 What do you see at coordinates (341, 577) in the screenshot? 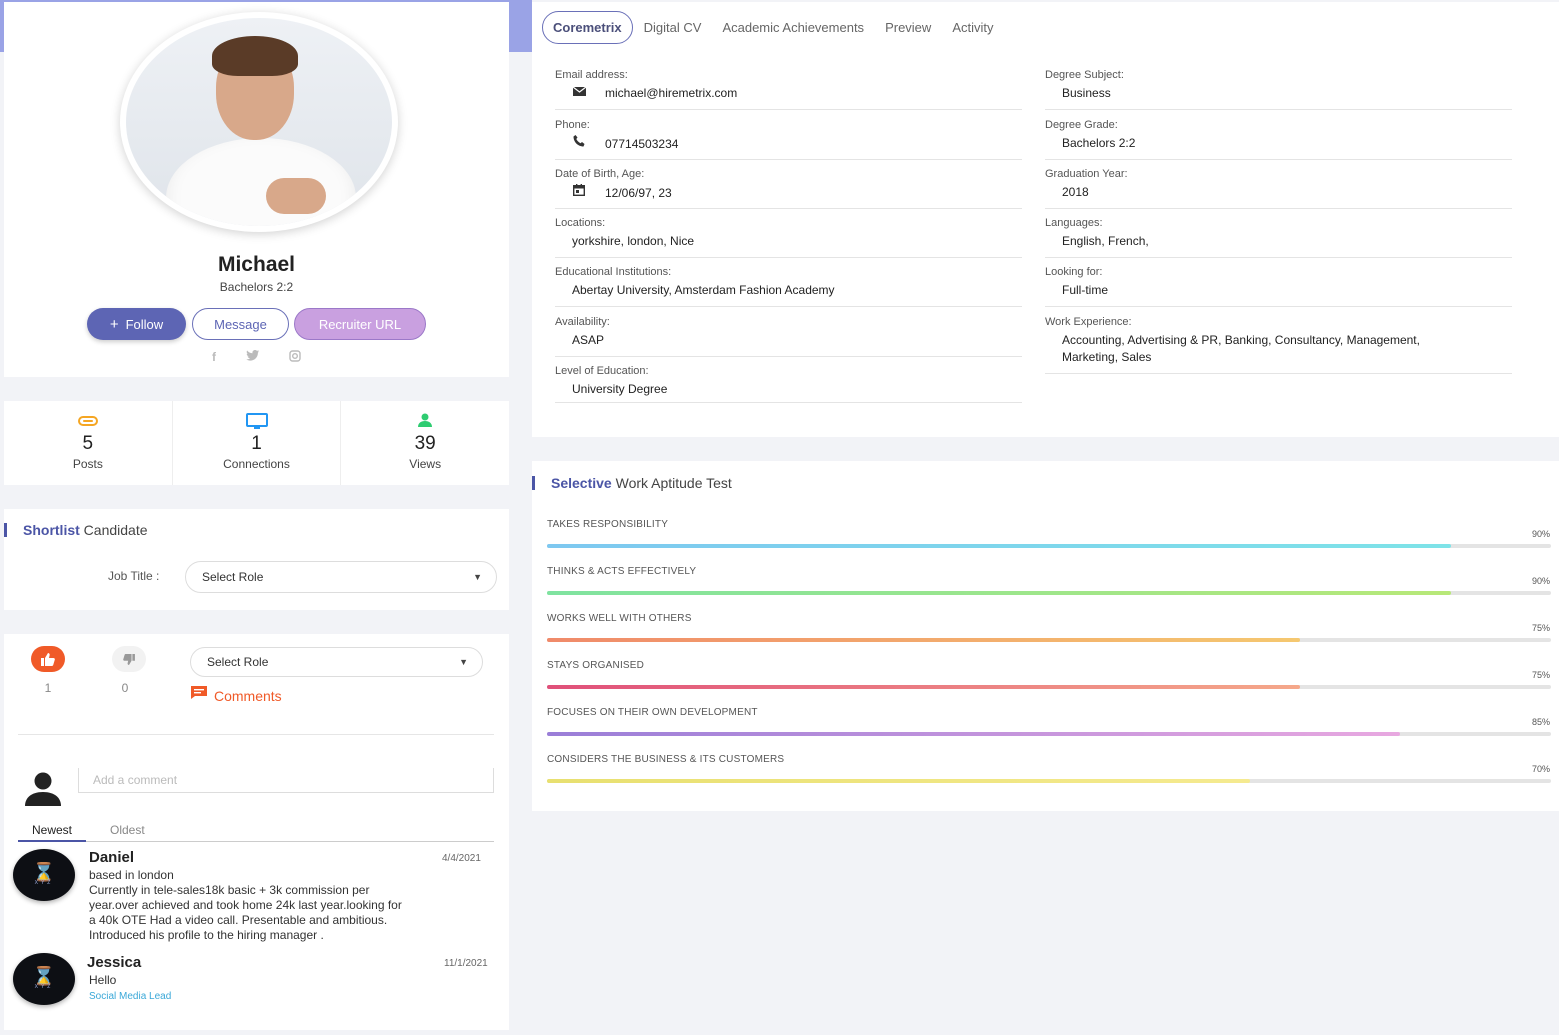
I see `job-role-select: Select Role ▼` at bounding box center [341, 577].